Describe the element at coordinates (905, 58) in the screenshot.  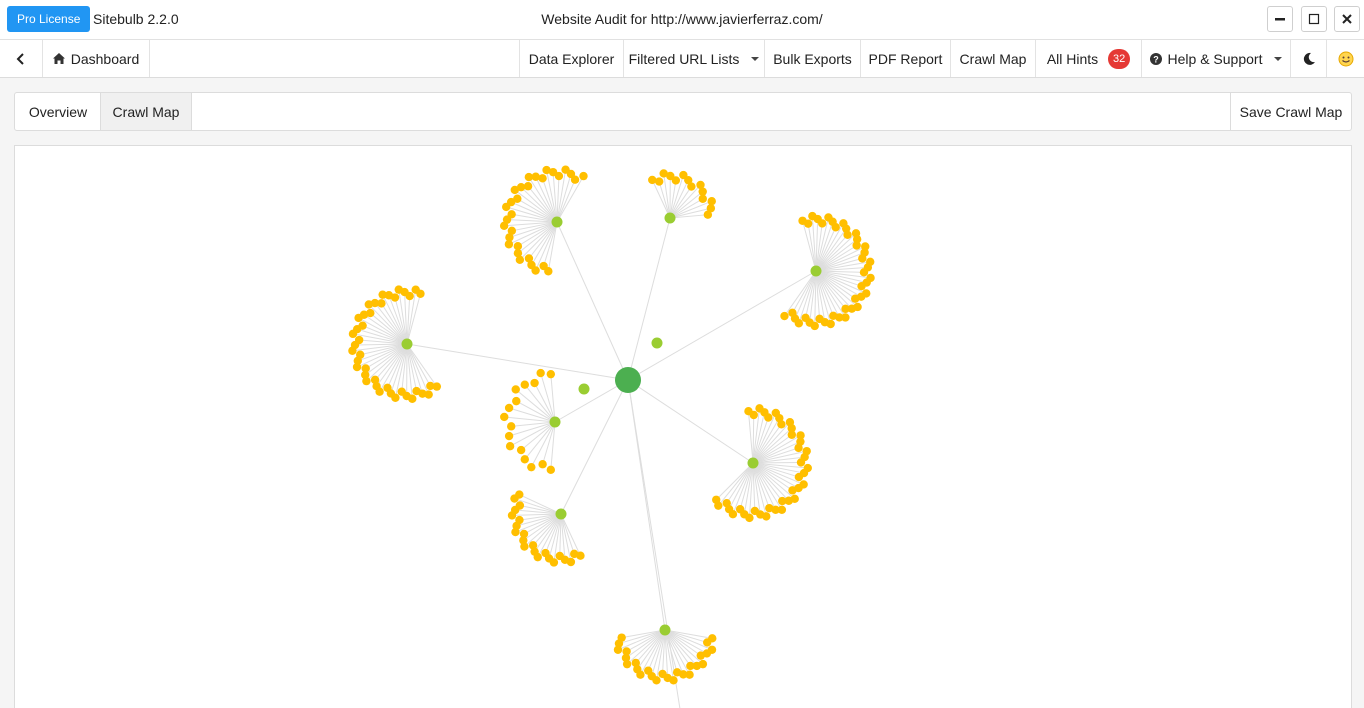
I see `nav-pdf-report: PDF Report` at that location.